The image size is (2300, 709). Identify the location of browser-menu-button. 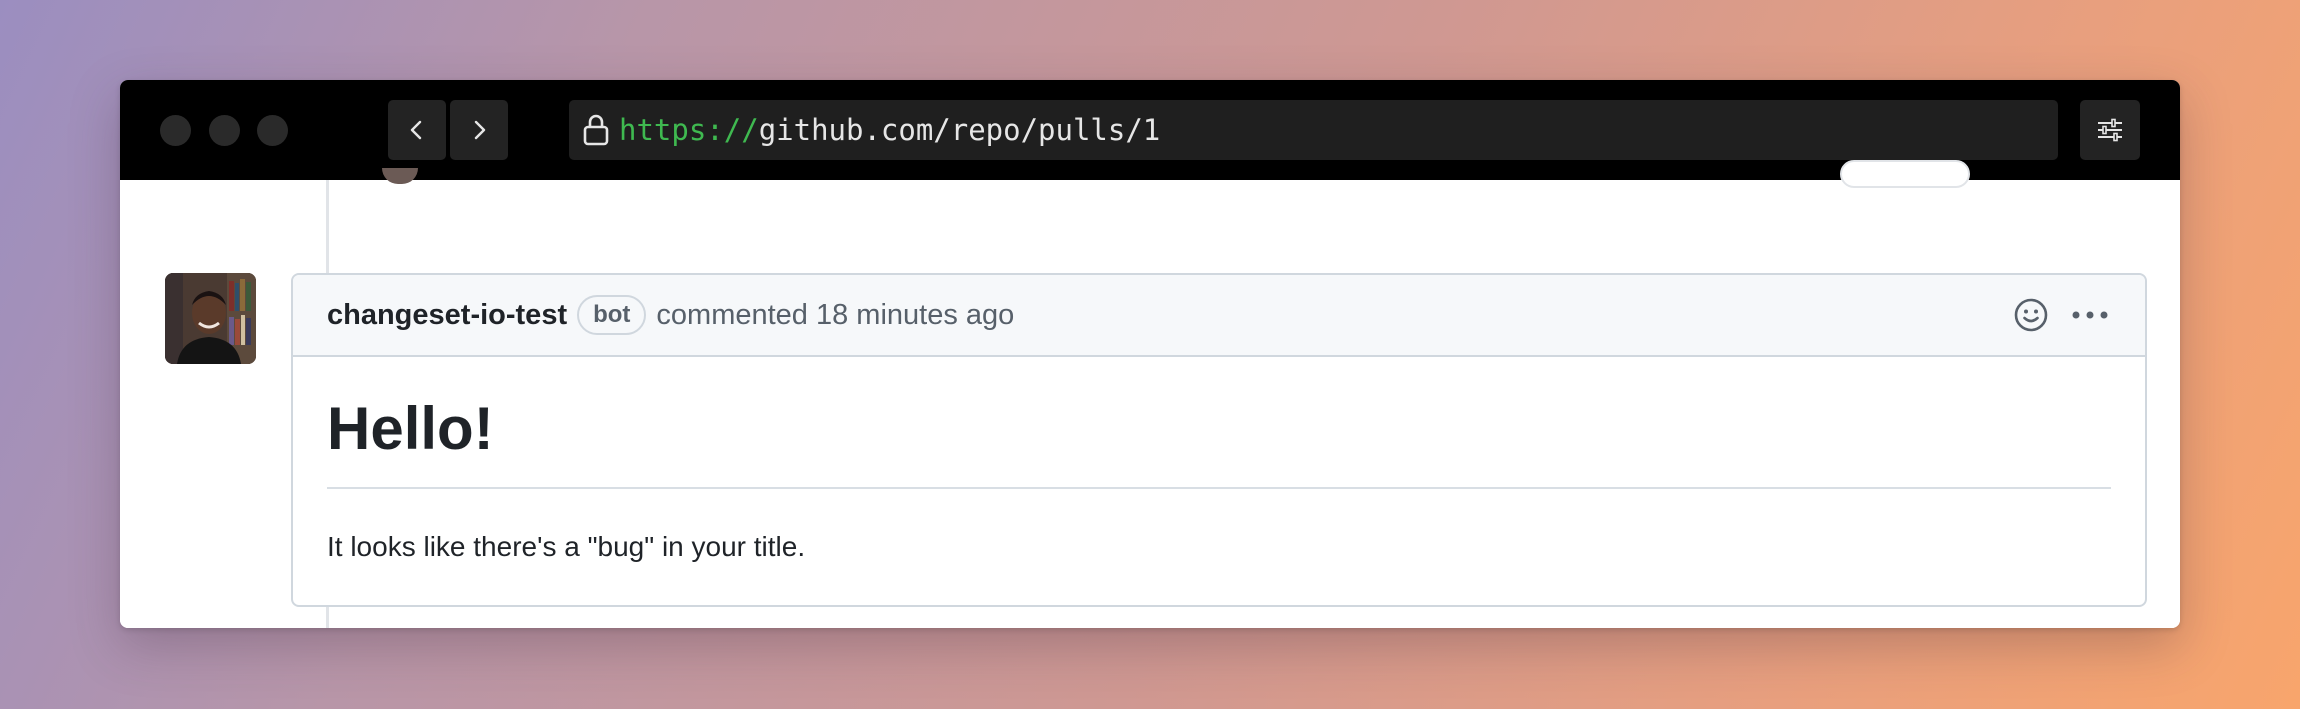
(2110, 130).